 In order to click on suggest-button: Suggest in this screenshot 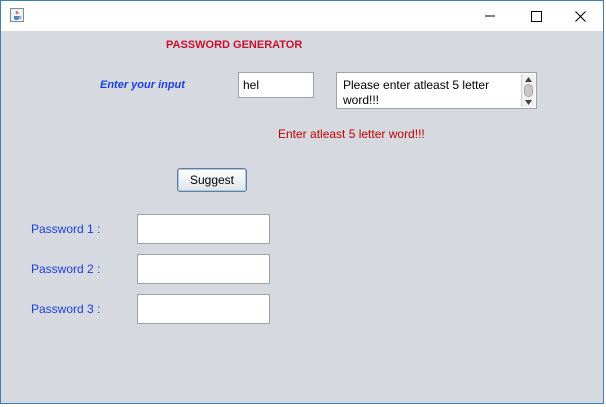, I will do `click(212, 180)`.